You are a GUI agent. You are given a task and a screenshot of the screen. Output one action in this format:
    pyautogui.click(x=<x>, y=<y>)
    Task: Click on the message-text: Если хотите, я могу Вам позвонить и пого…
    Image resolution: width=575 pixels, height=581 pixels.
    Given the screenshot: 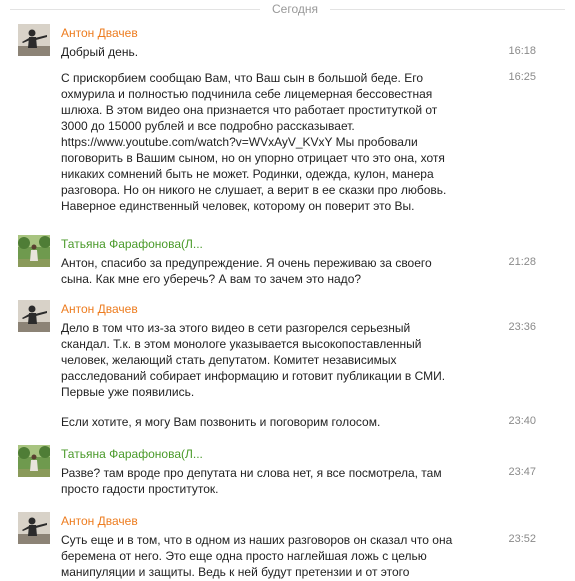 What is the action you would take?
    pyautogui.click(x=221, y=422)
    